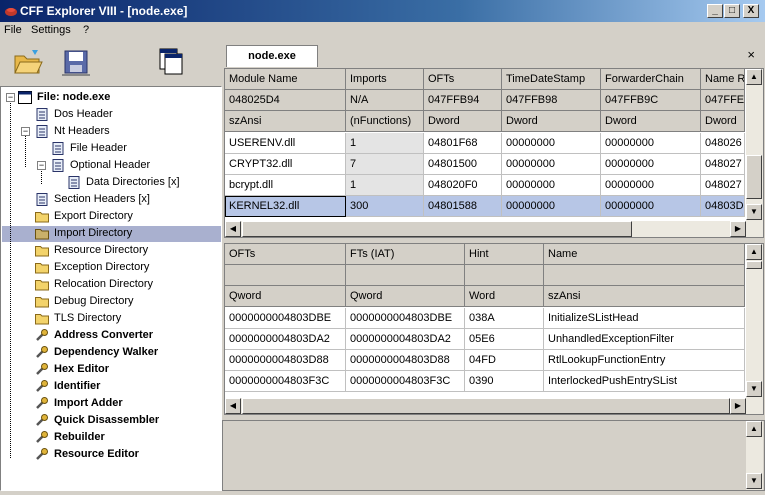 The width and height of the screenshot is (765, 495). I want to click on tree-collapse-nt-headers: −, so click(25, 131).